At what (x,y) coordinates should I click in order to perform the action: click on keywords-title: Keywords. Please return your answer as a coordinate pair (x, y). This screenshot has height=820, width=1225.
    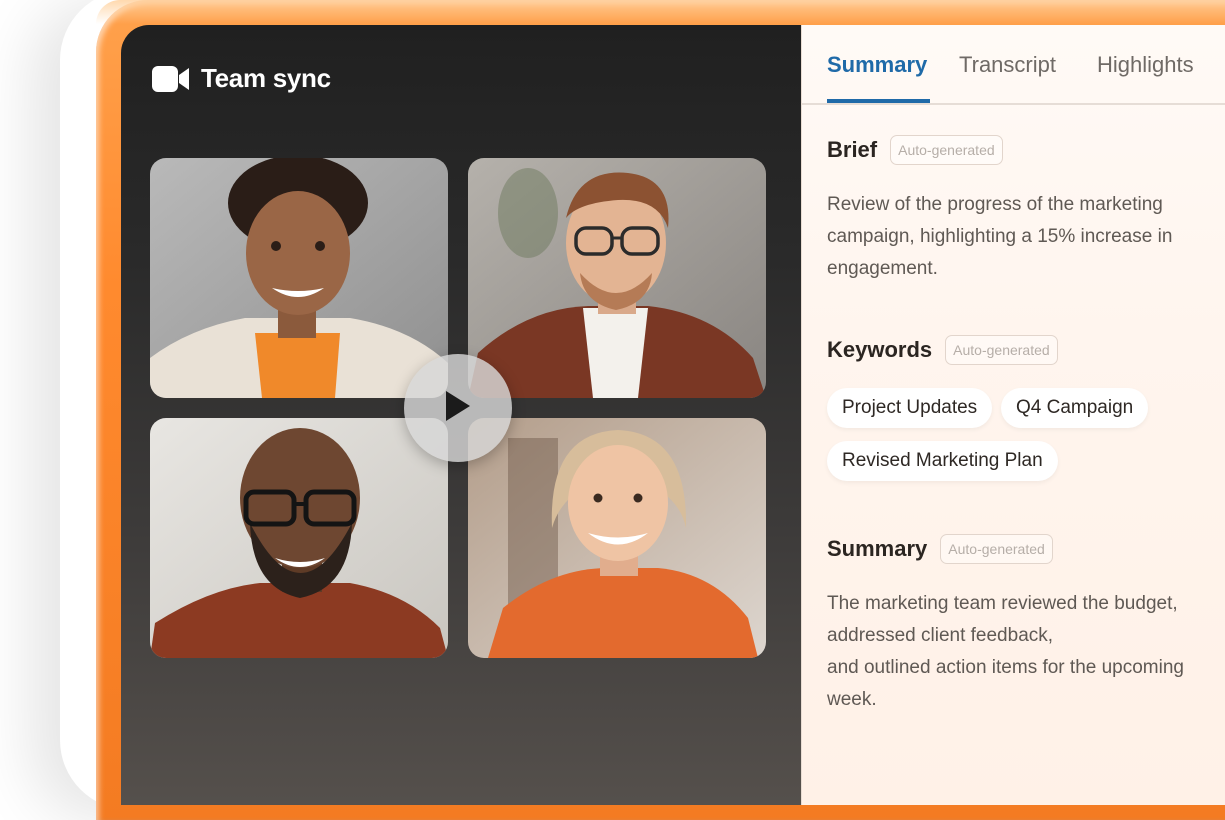
    Looking at the image, I should click on (880, 349).